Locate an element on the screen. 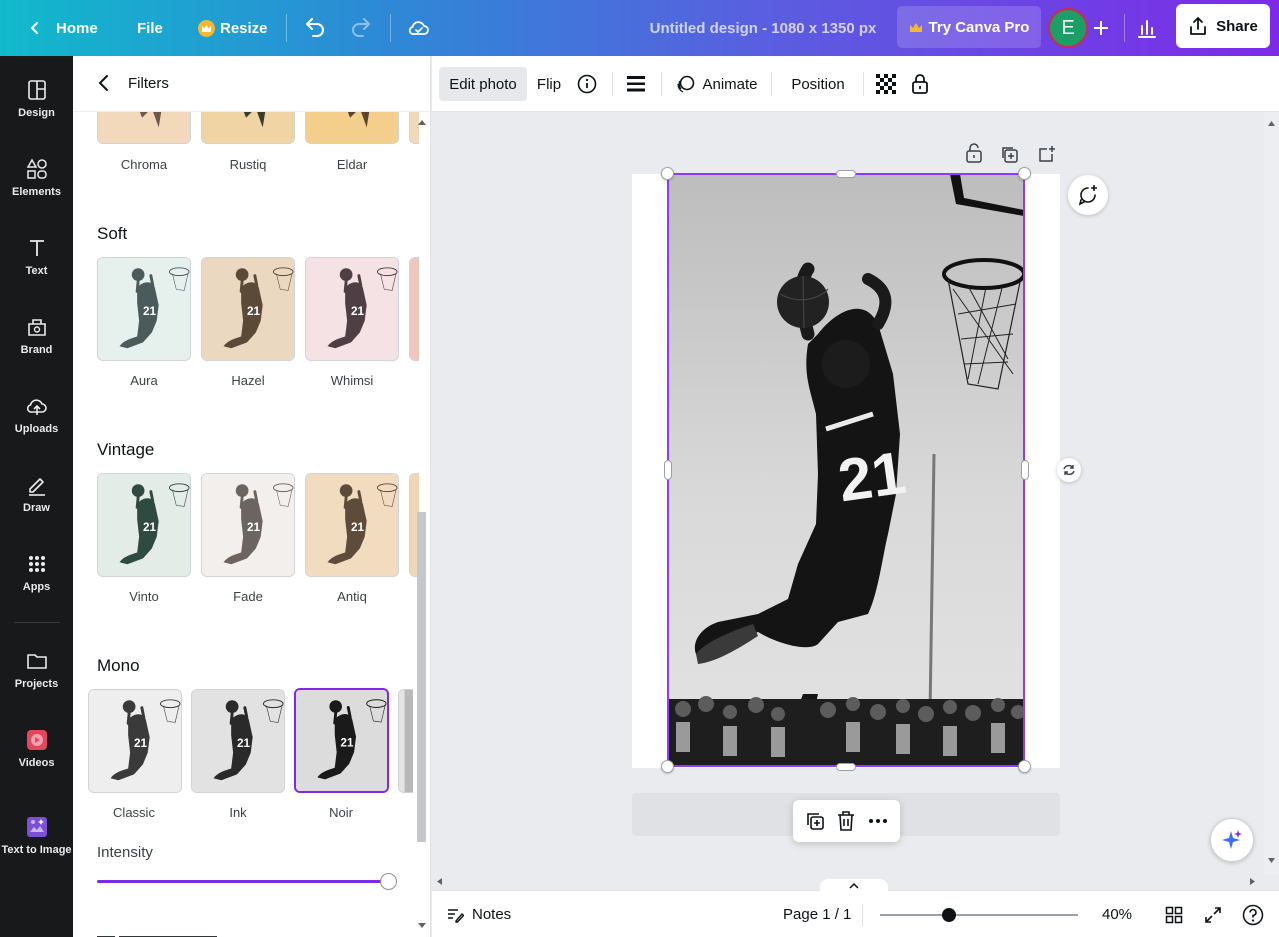 This screenshot has height=937, width=1279. rail-item-label: Videos is located at coordinates (36, 762).